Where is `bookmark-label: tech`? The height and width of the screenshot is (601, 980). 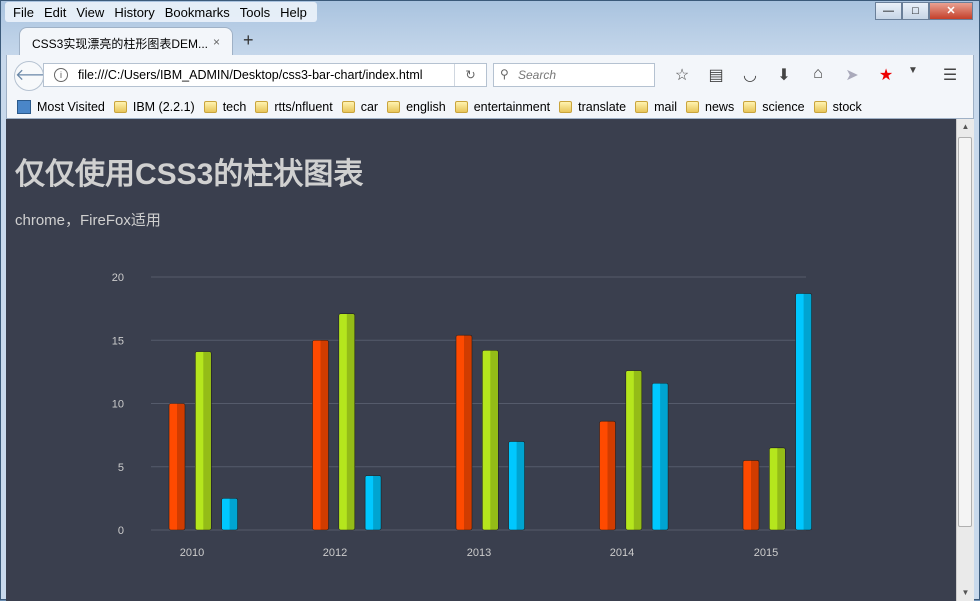
bookmark-label: tech is located at coordinates (234, 106).